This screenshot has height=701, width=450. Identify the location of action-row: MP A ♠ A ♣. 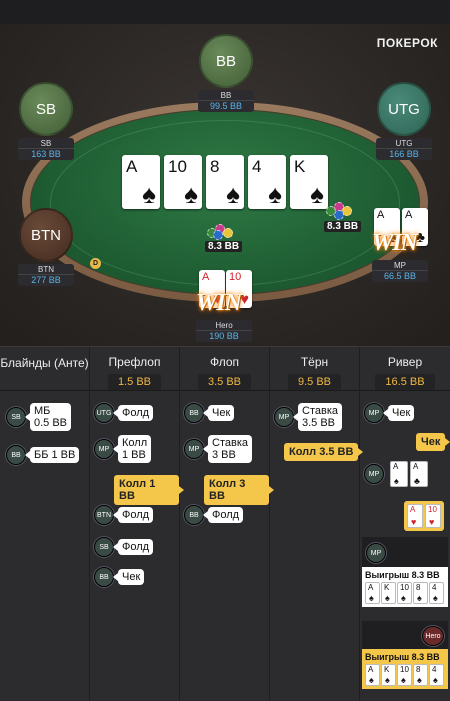
(396, 474).